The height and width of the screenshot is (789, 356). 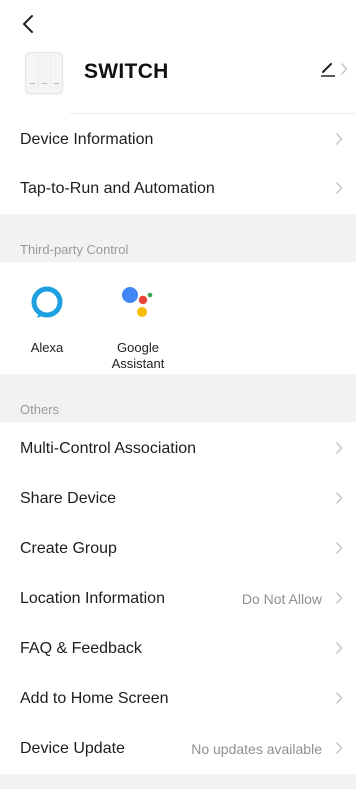 What do you see at coordinates (137, 302) in the screenshot?
I see `google-assistant-icon` at bounding box center [137, 302].